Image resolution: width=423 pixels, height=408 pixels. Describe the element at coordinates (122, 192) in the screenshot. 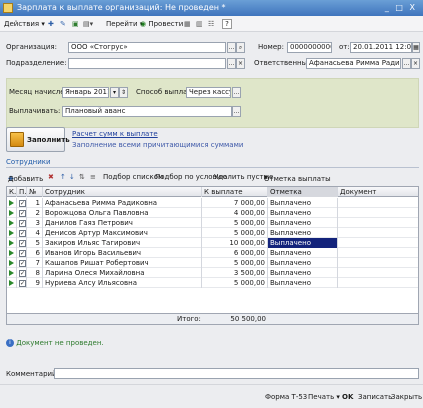

I see `col-employee: Сотрудник` at that location.